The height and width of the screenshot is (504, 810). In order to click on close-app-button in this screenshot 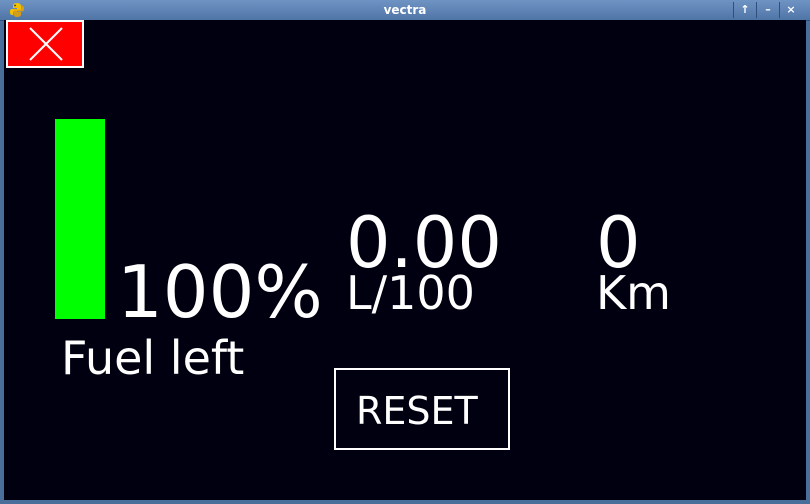, I will do `click(45, 44)`.